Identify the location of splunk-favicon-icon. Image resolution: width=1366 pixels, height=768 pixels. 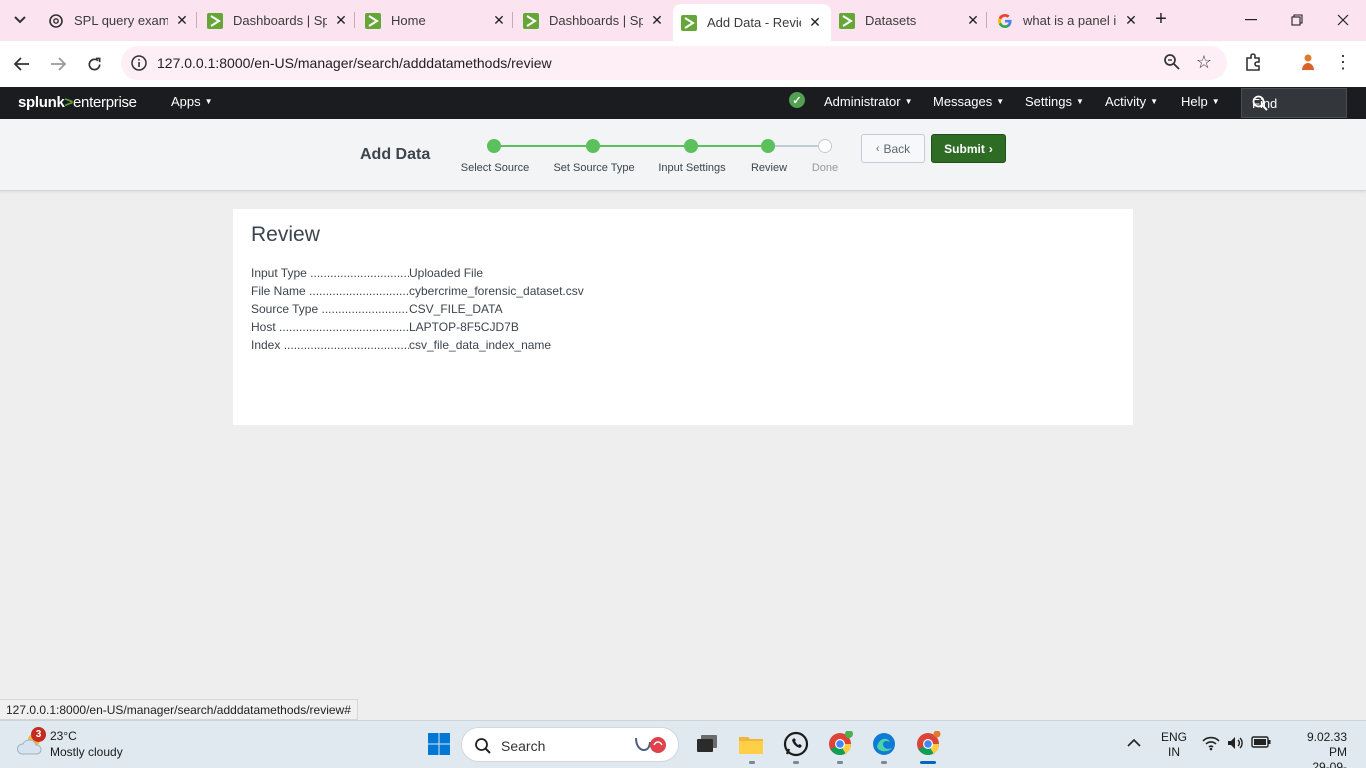
(847, 20).